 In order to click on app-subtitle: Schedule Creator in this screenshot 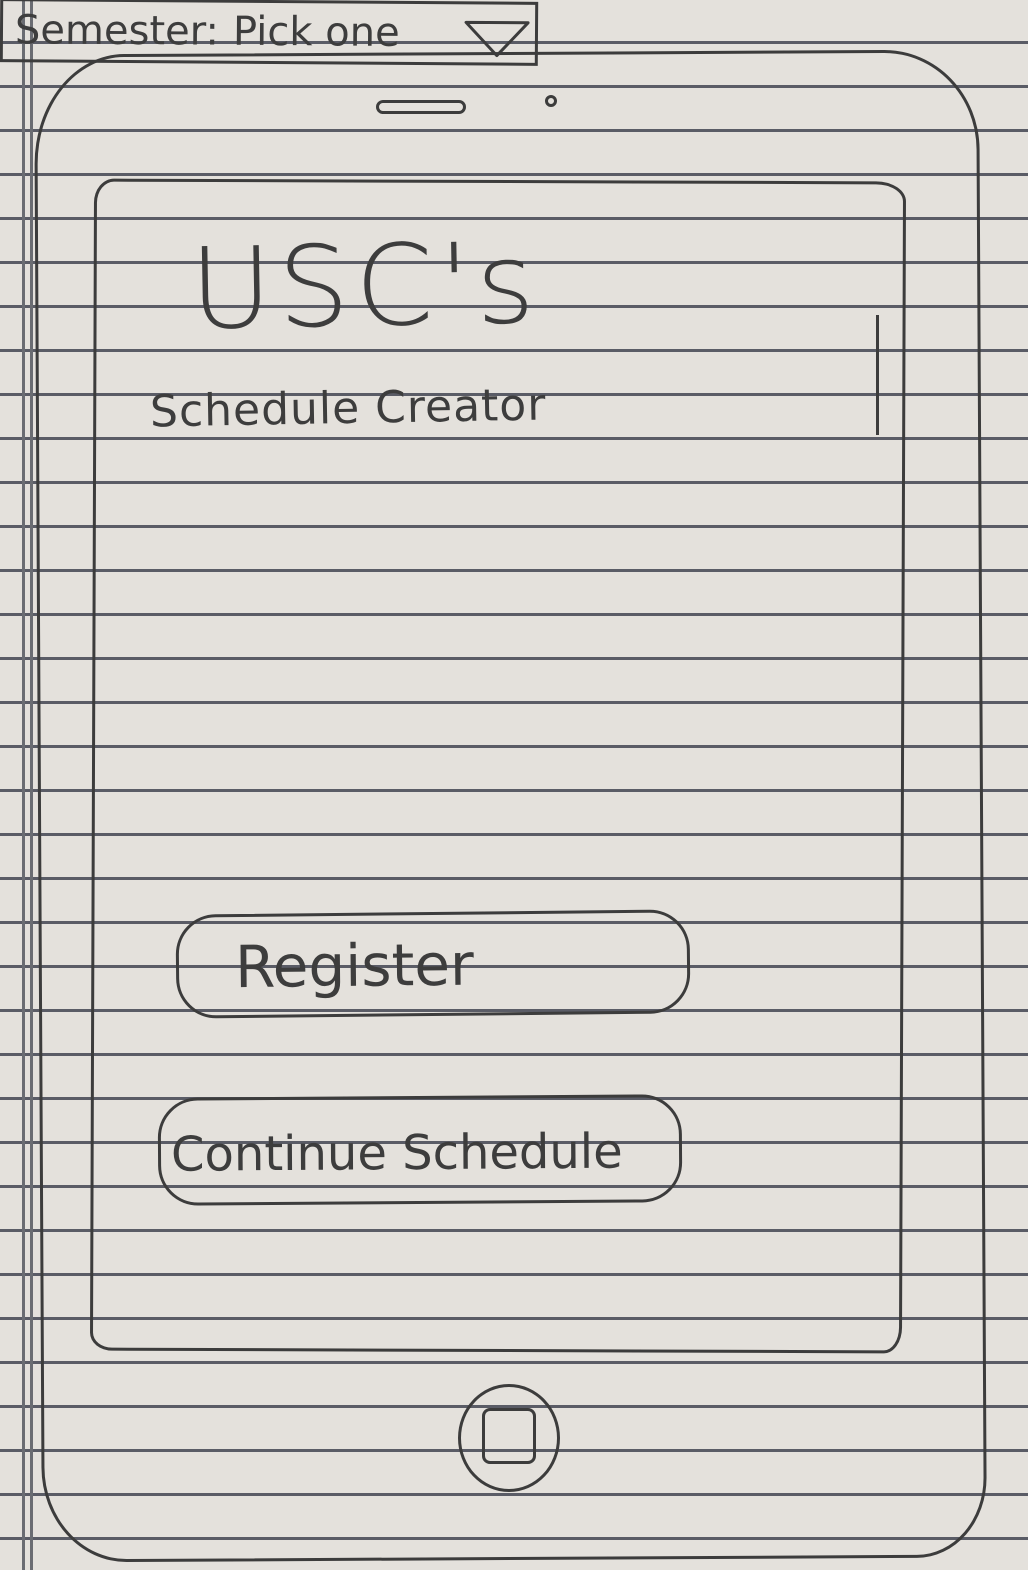, I will do `click(348, 408)`.